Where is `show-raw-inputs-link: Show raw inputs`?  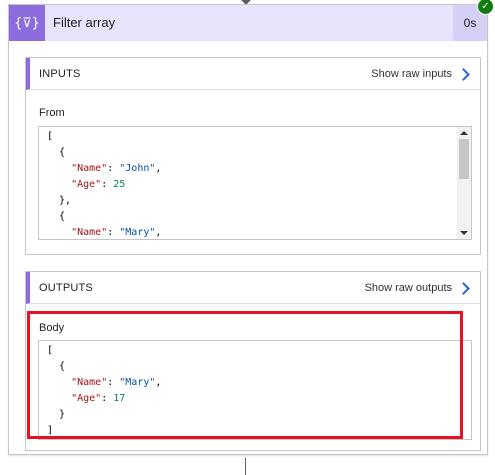 show-raw-inputs-link: Show raw inputs is located at coordinates (411, 74).